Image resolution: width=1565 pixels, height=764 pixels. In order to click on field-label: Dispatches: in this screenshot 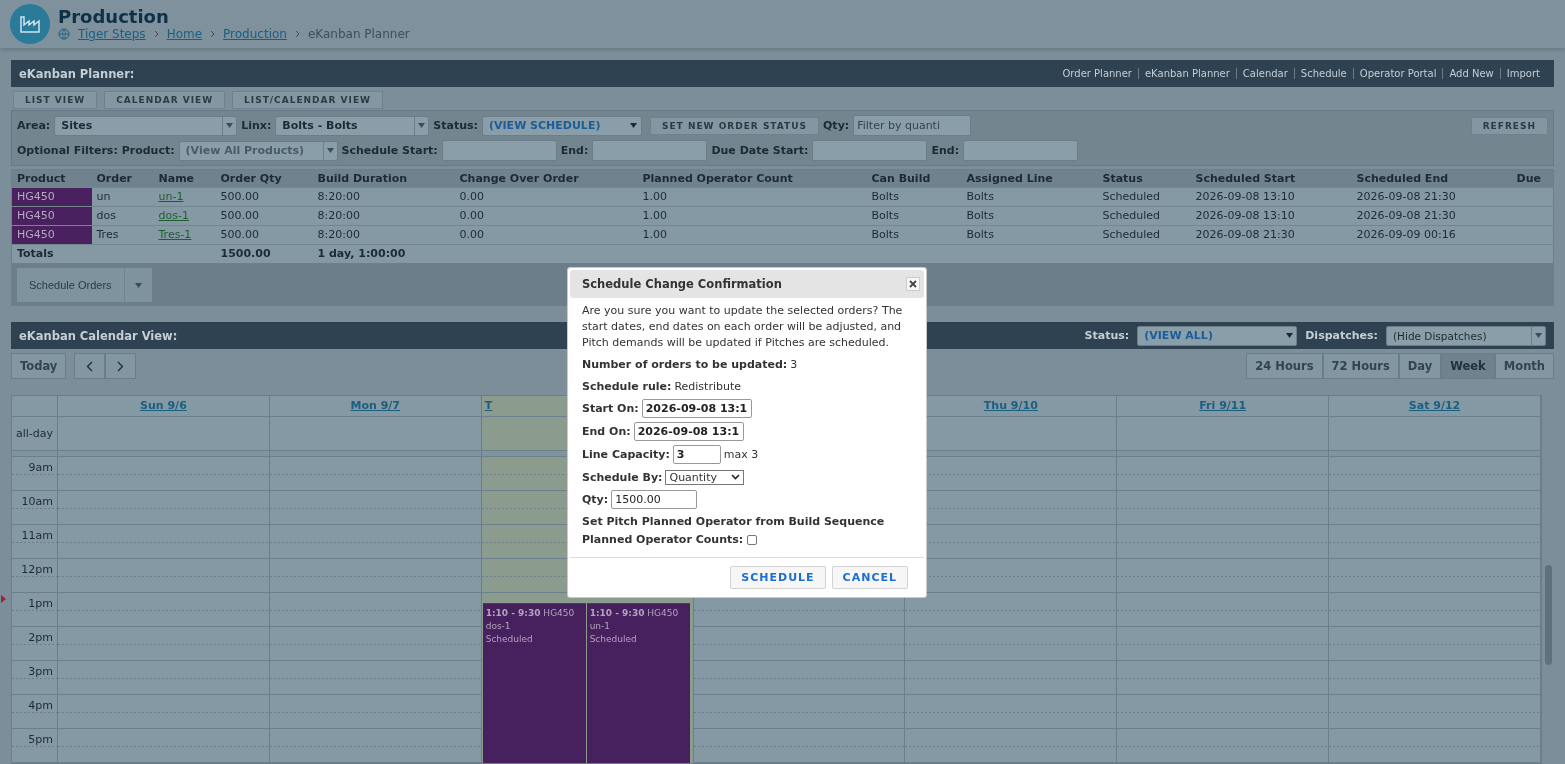, I will do `click(1341, 335)`.